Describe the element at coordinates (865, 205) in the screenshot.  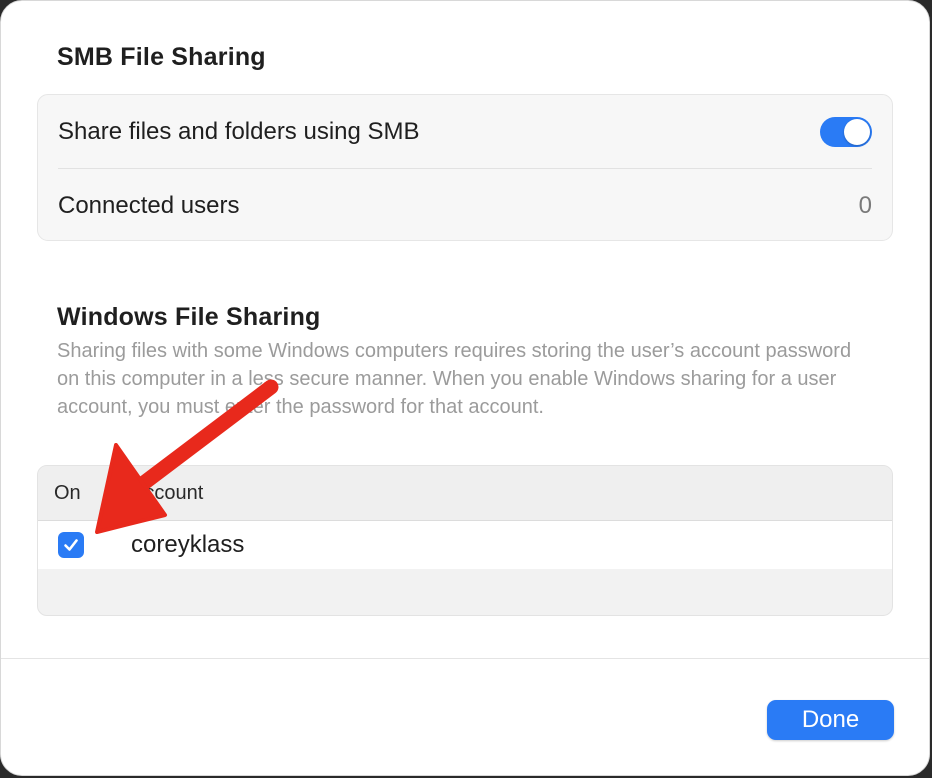
I see `connected-users-count: 0` at that location.